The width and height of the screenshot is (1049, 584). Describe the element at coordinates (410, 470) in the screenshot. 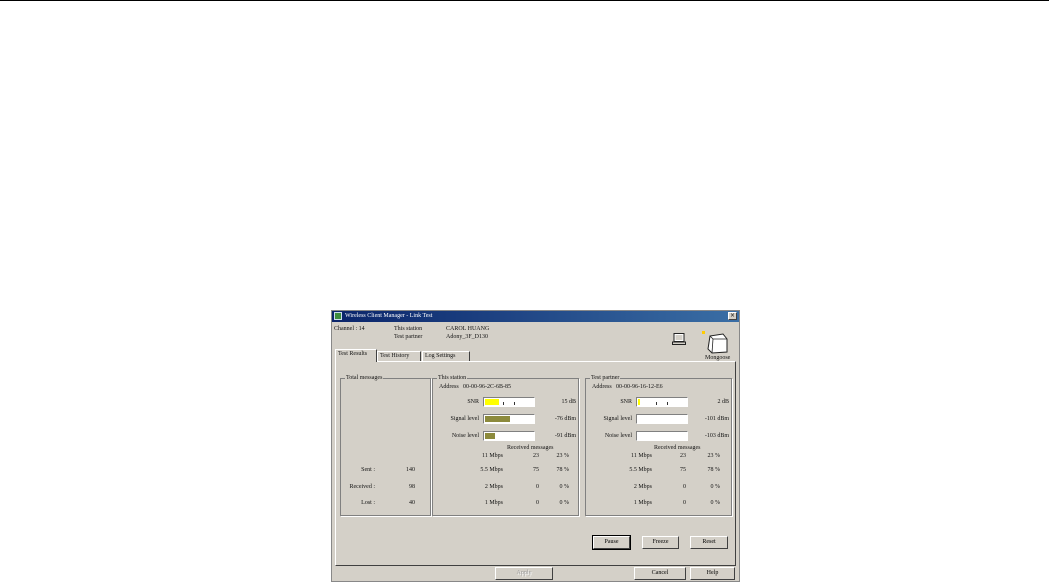

I see `sent-value: 140` at that location.